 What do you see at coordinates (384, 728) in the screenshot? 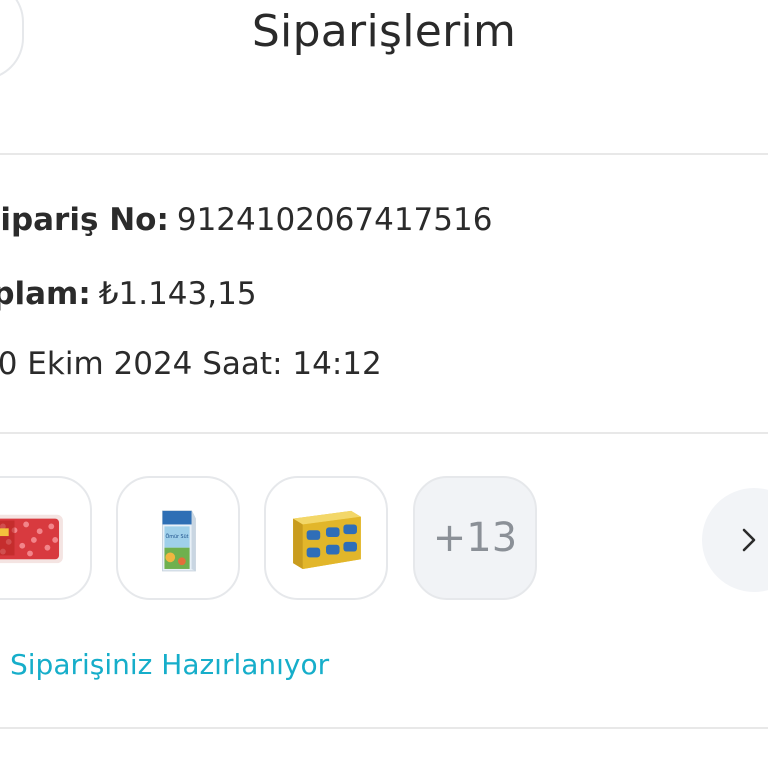
I see `card-bottom-divider` at bounding box center [384, 728].